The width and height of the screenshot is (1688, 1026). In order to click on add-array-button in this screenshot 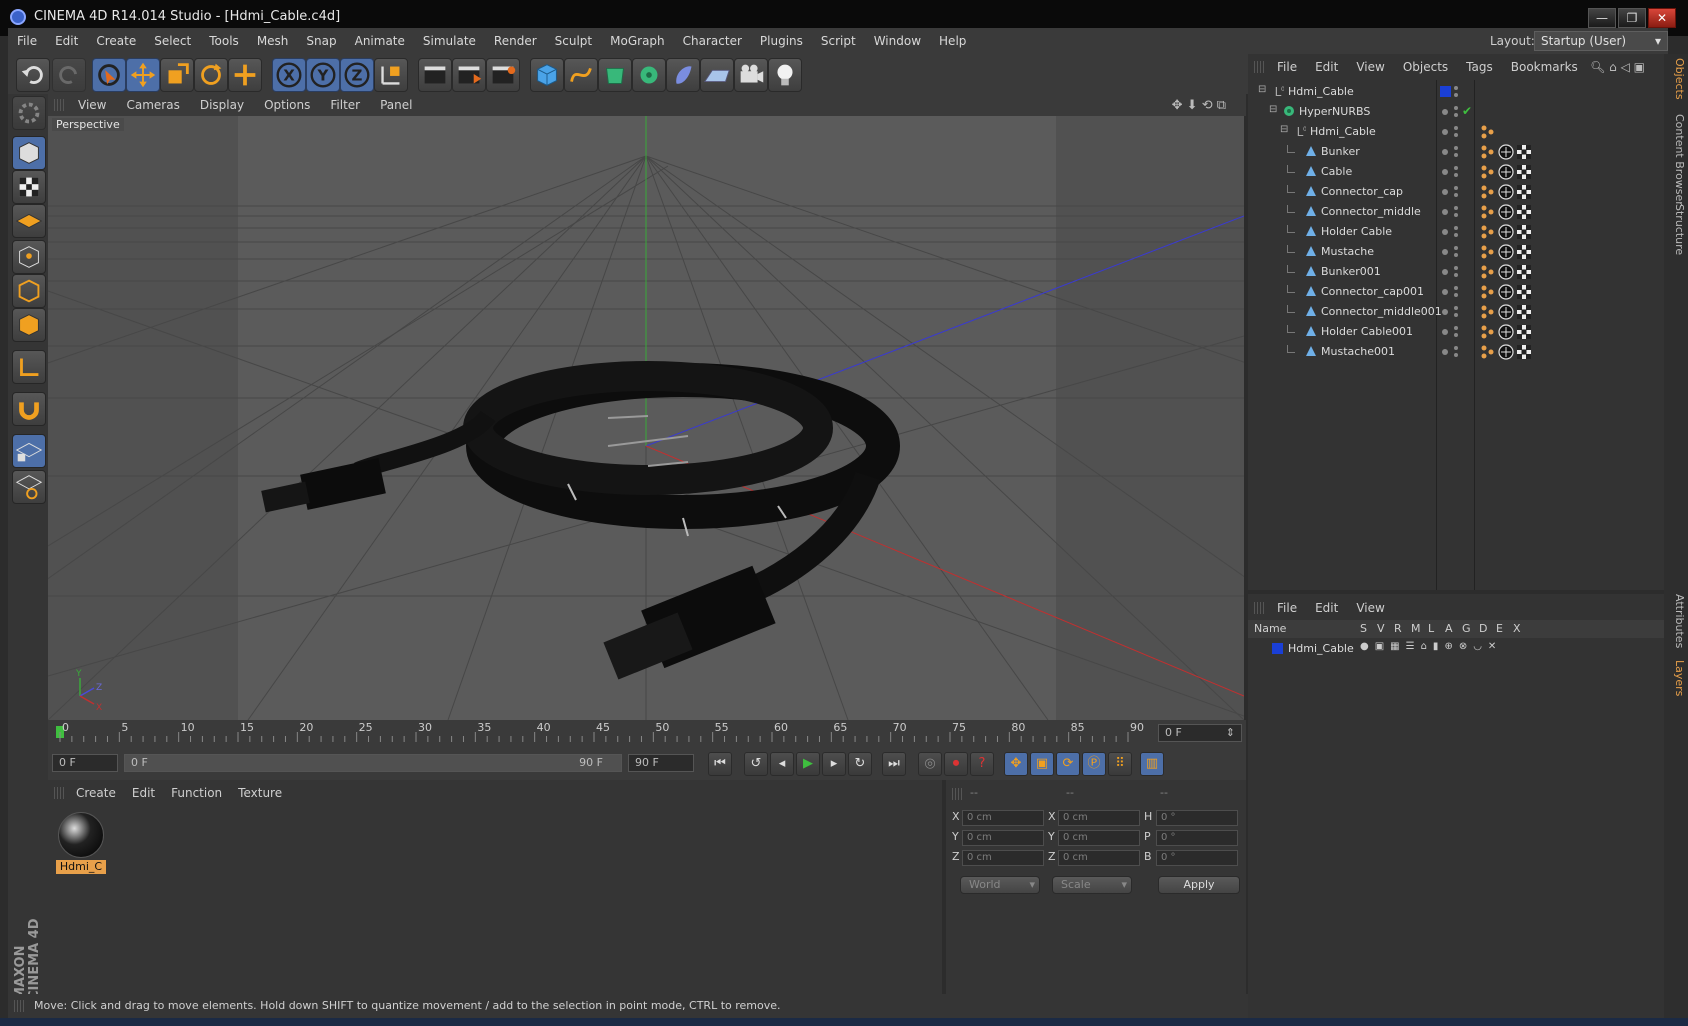, I will do `click(649, 75)`.